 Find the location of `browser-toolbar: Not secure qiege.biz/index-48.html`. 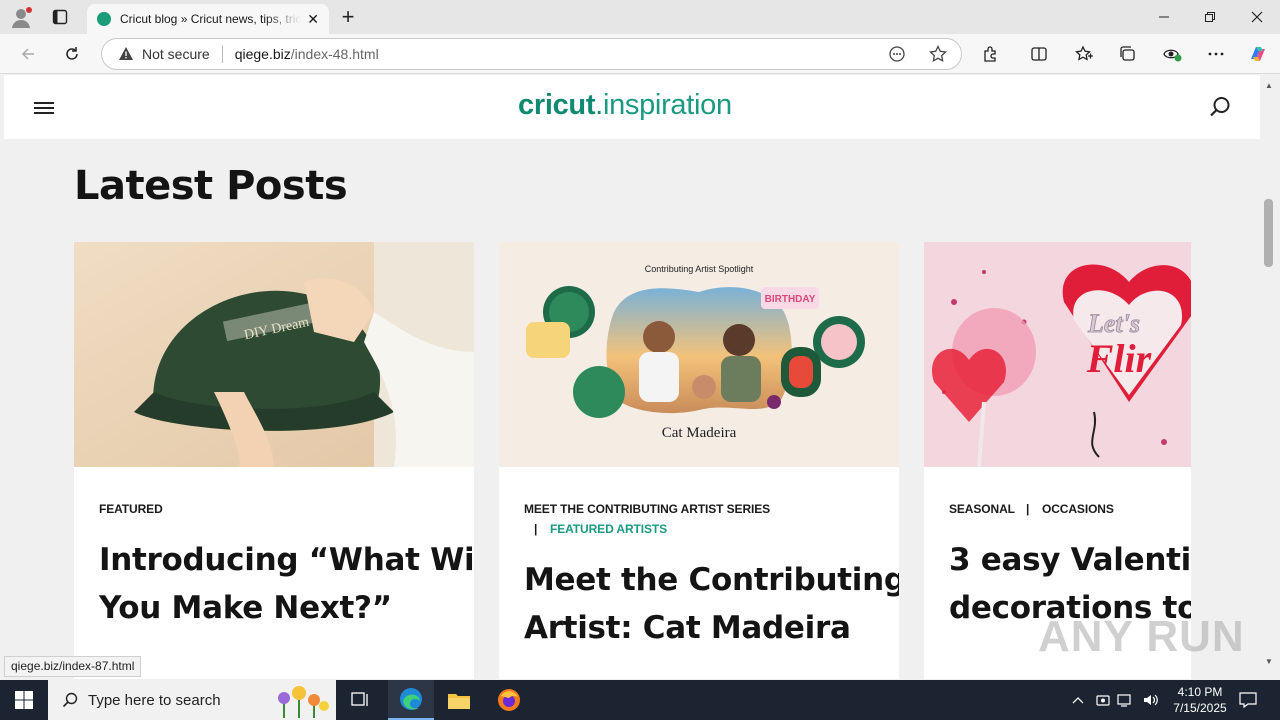

browser-toolbar: Not secure qiege.biz/index-48.html is located at coordinates (640, 54).